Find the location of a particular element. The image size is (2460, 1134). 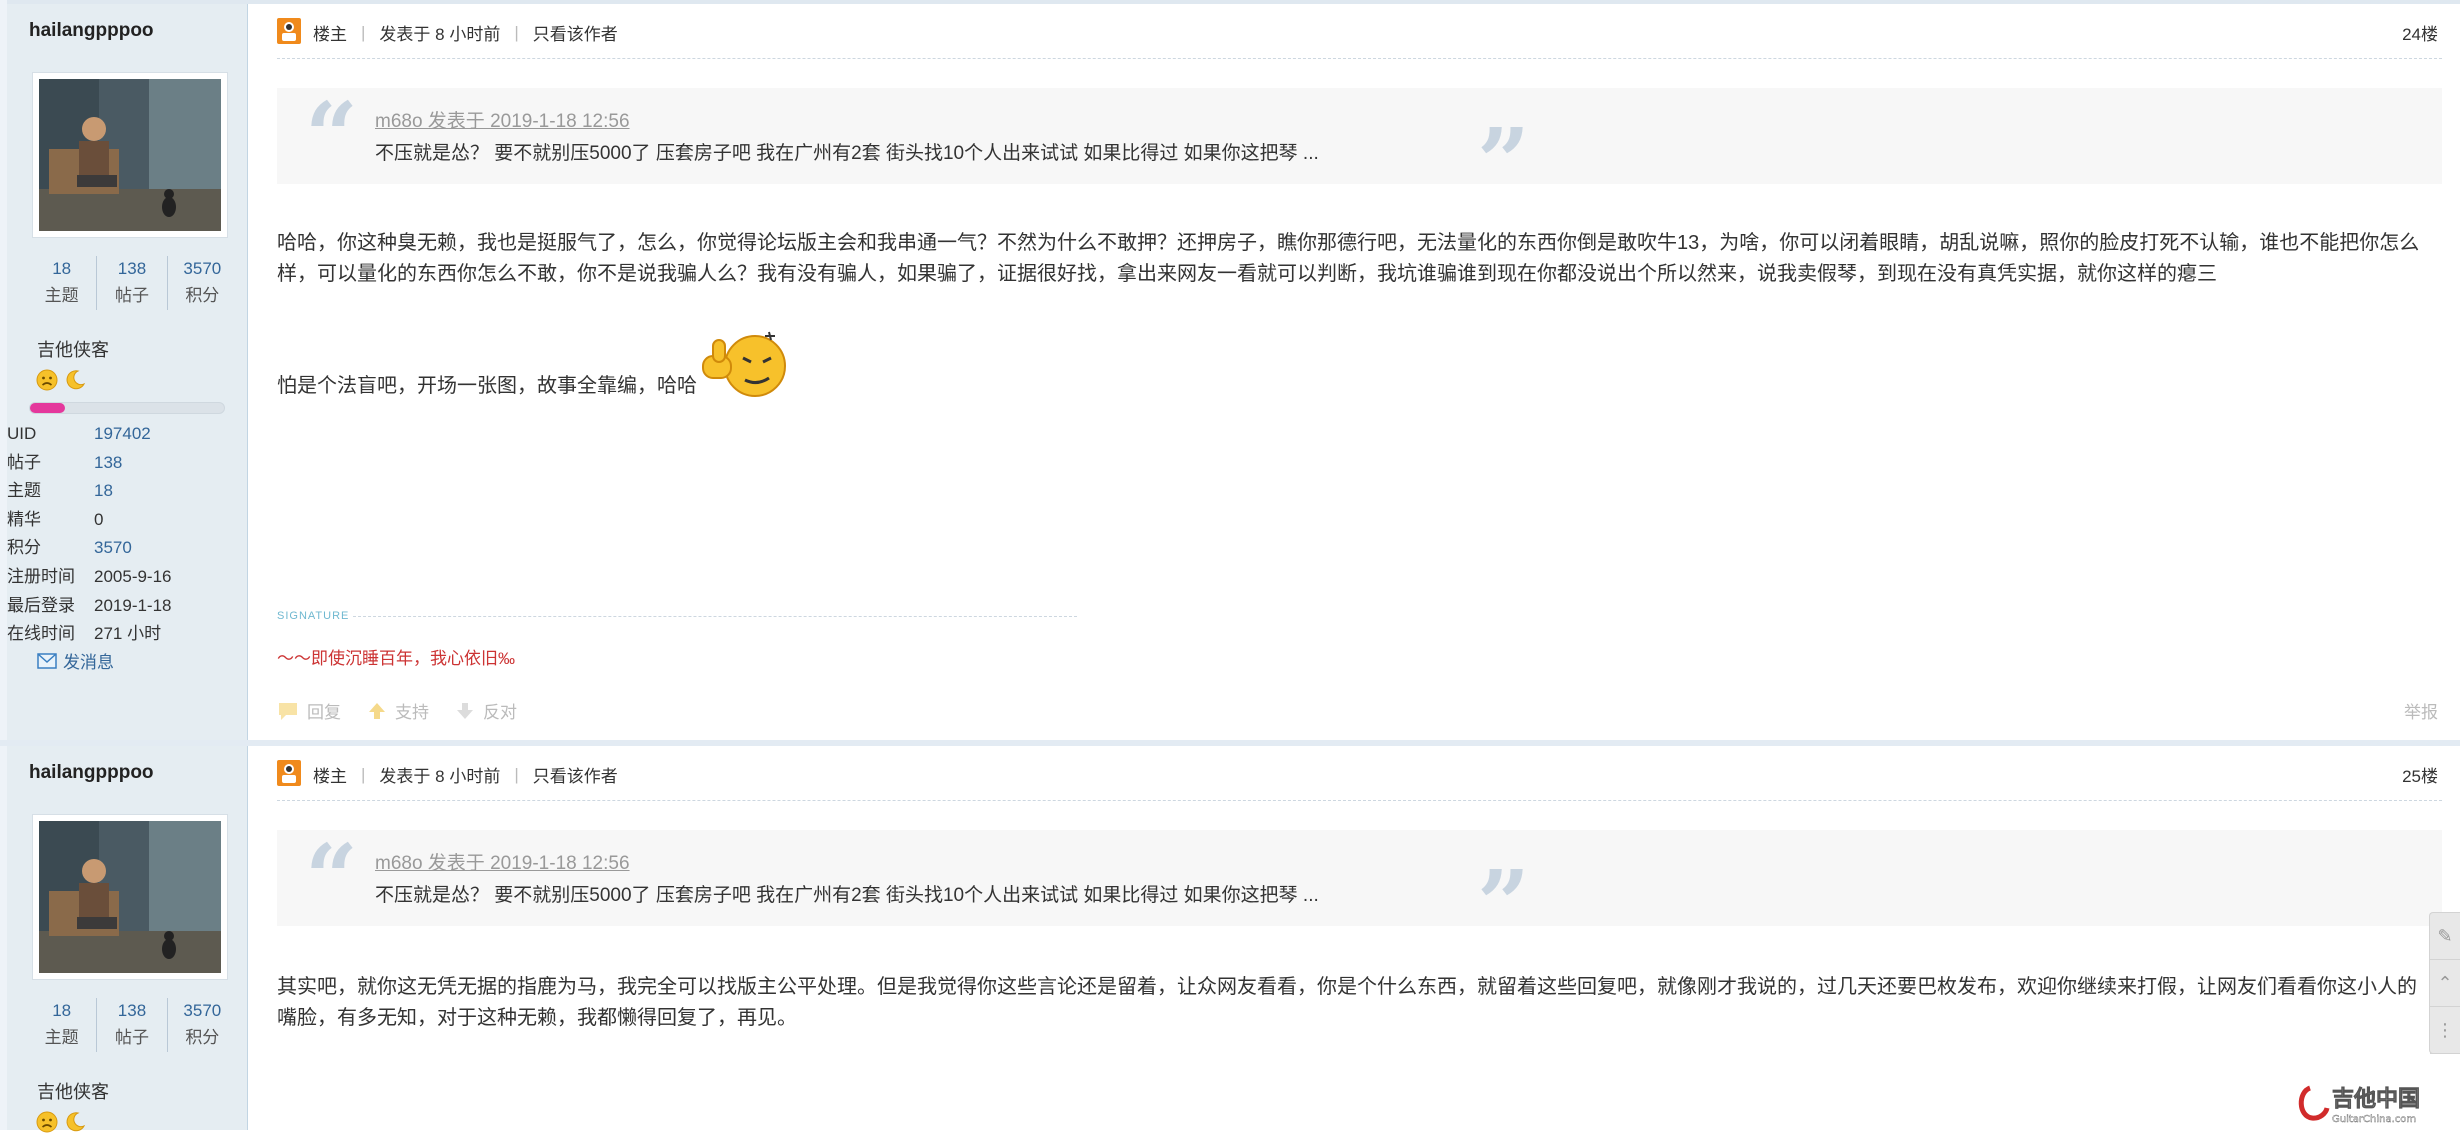

report-link: 举报 is located at coordinates (2421, 710).